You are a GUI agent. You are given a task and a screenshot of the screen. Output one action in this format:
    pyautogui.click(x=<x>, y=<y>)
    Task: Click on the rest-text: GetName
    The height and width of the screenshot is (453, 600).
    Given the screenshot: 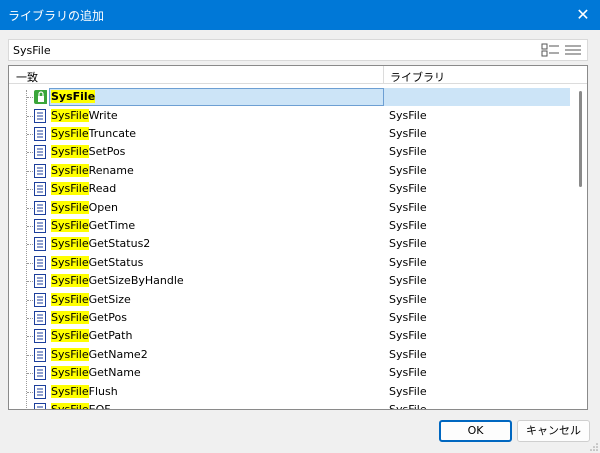 What is the action you would take?
    pyautogui.click(x=114, y=373)
    